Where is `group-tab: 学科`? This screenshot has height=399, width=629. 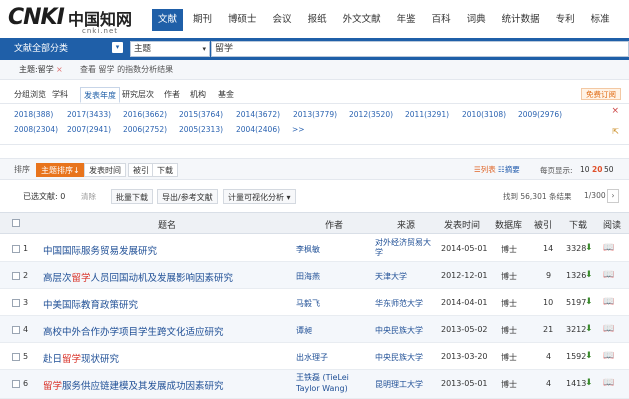 group-tab: 学科 is located at coordinates (60, 95).